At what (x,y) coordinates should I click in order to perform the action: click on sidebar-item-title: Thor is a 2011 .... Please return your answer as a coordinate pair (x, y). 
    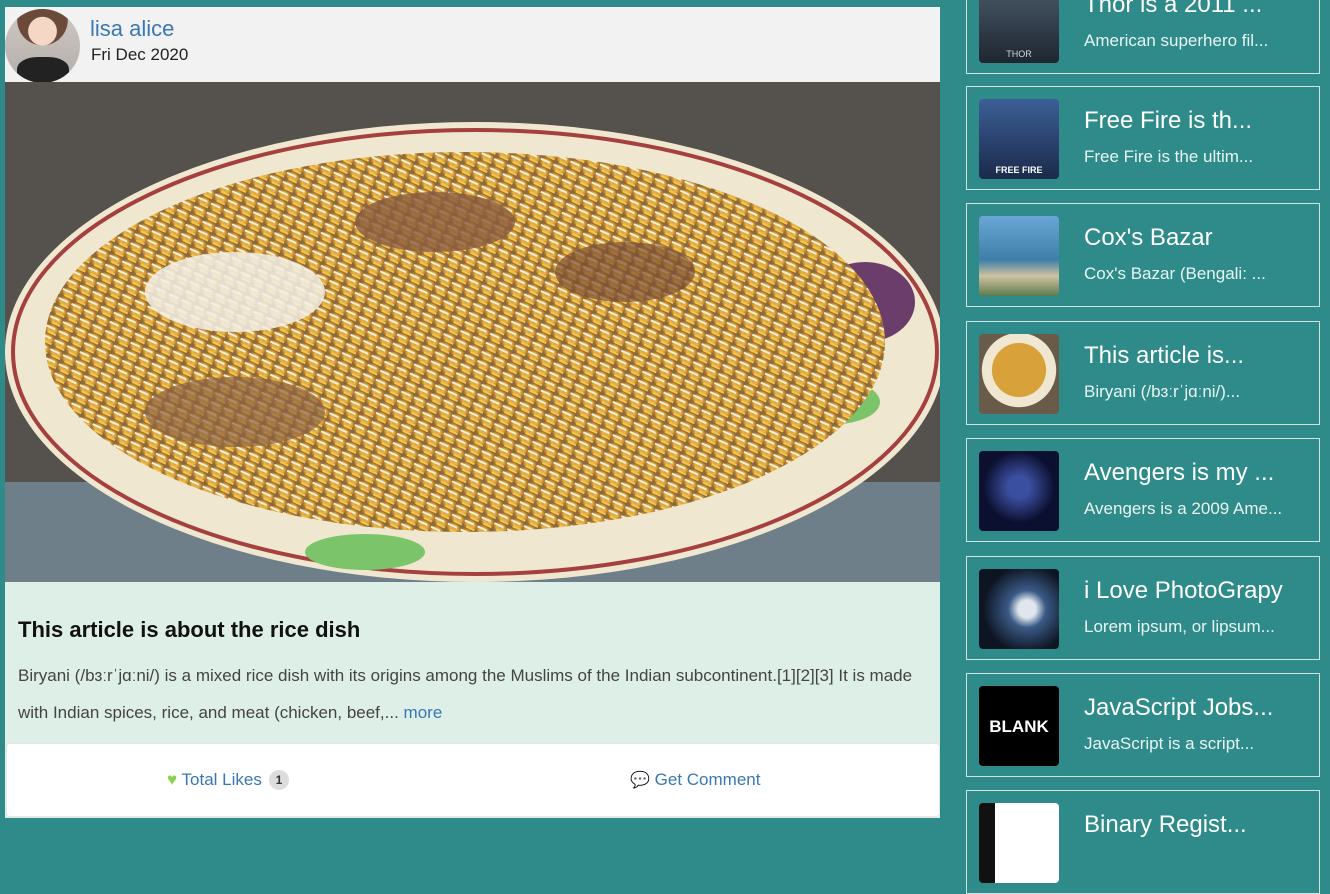
    Looking at the image, I should click on (1173, 9).